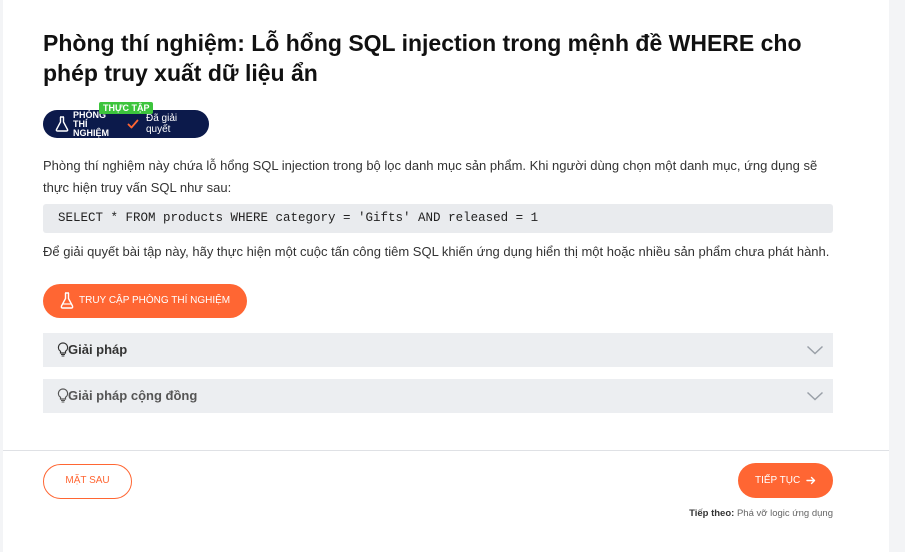 Image resolution: width=905 pixels, height=552 pixels. I want to click on solution-label: Giải pháp, so click(98, 349).